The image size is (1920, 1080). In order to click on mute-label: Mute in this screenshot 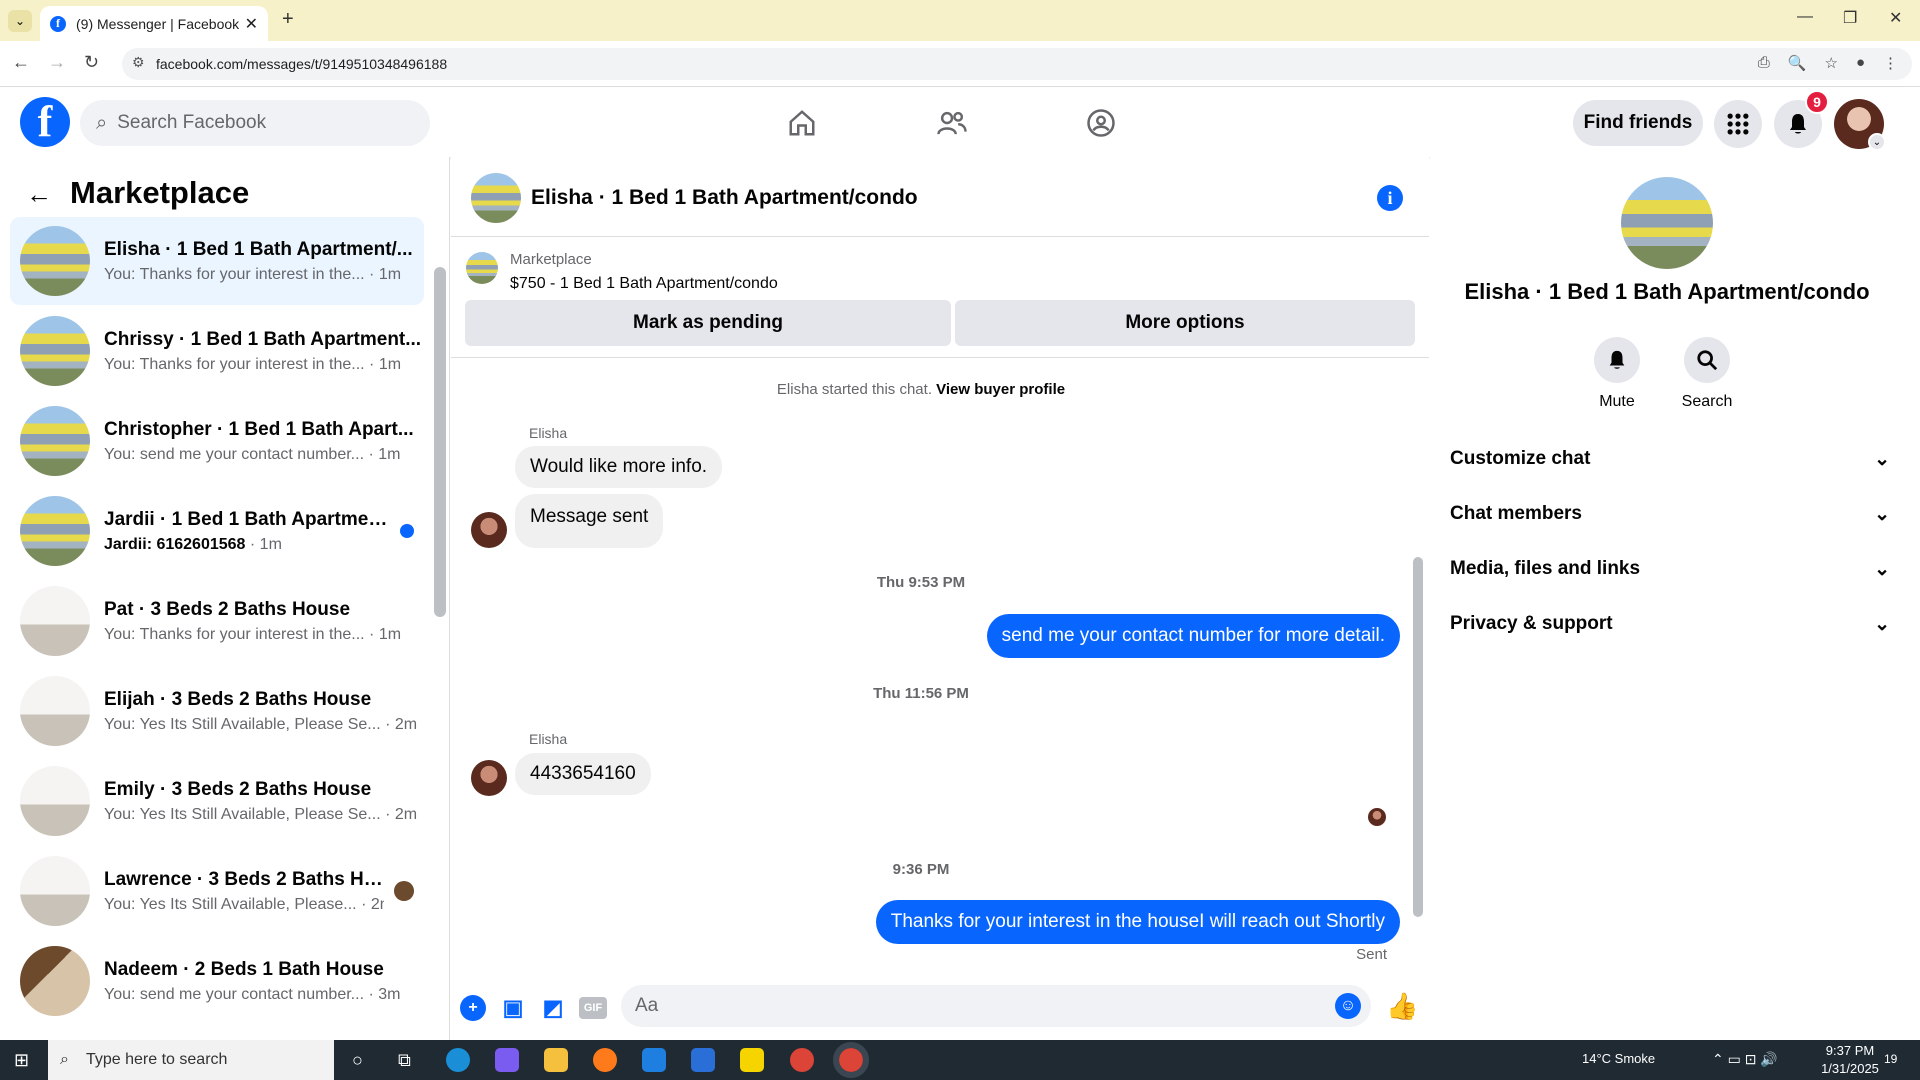, I will do `click(1617, 401)`.